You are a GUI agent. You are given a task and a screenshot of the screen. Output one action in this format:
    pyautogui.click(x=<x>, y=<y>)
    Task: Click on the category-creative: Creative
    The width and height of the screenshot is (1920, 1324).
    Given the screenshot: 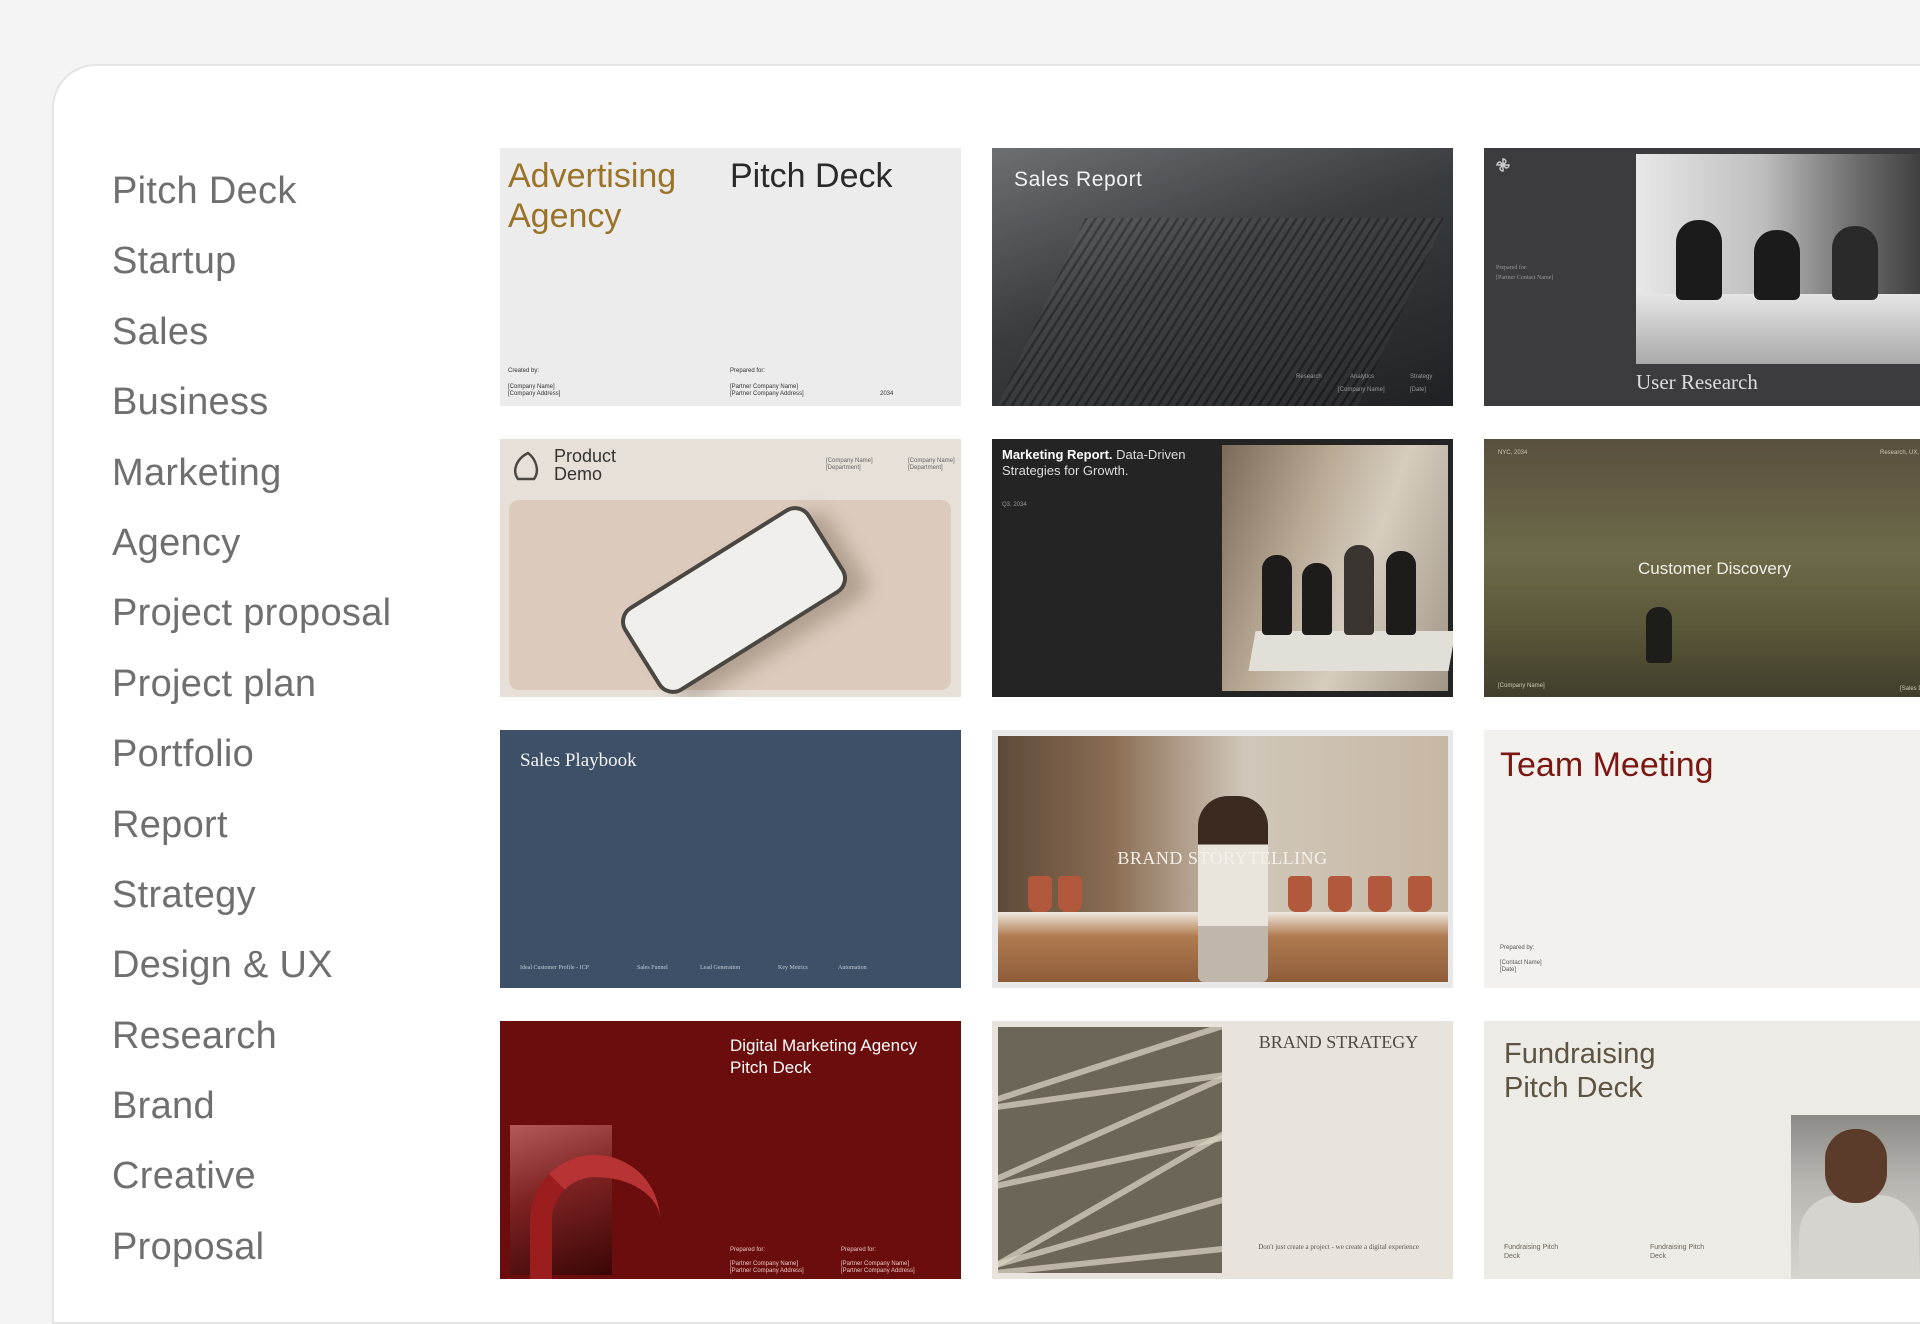 What is the action you would take?
    pyautogui.click(x=277, y=1176)
    